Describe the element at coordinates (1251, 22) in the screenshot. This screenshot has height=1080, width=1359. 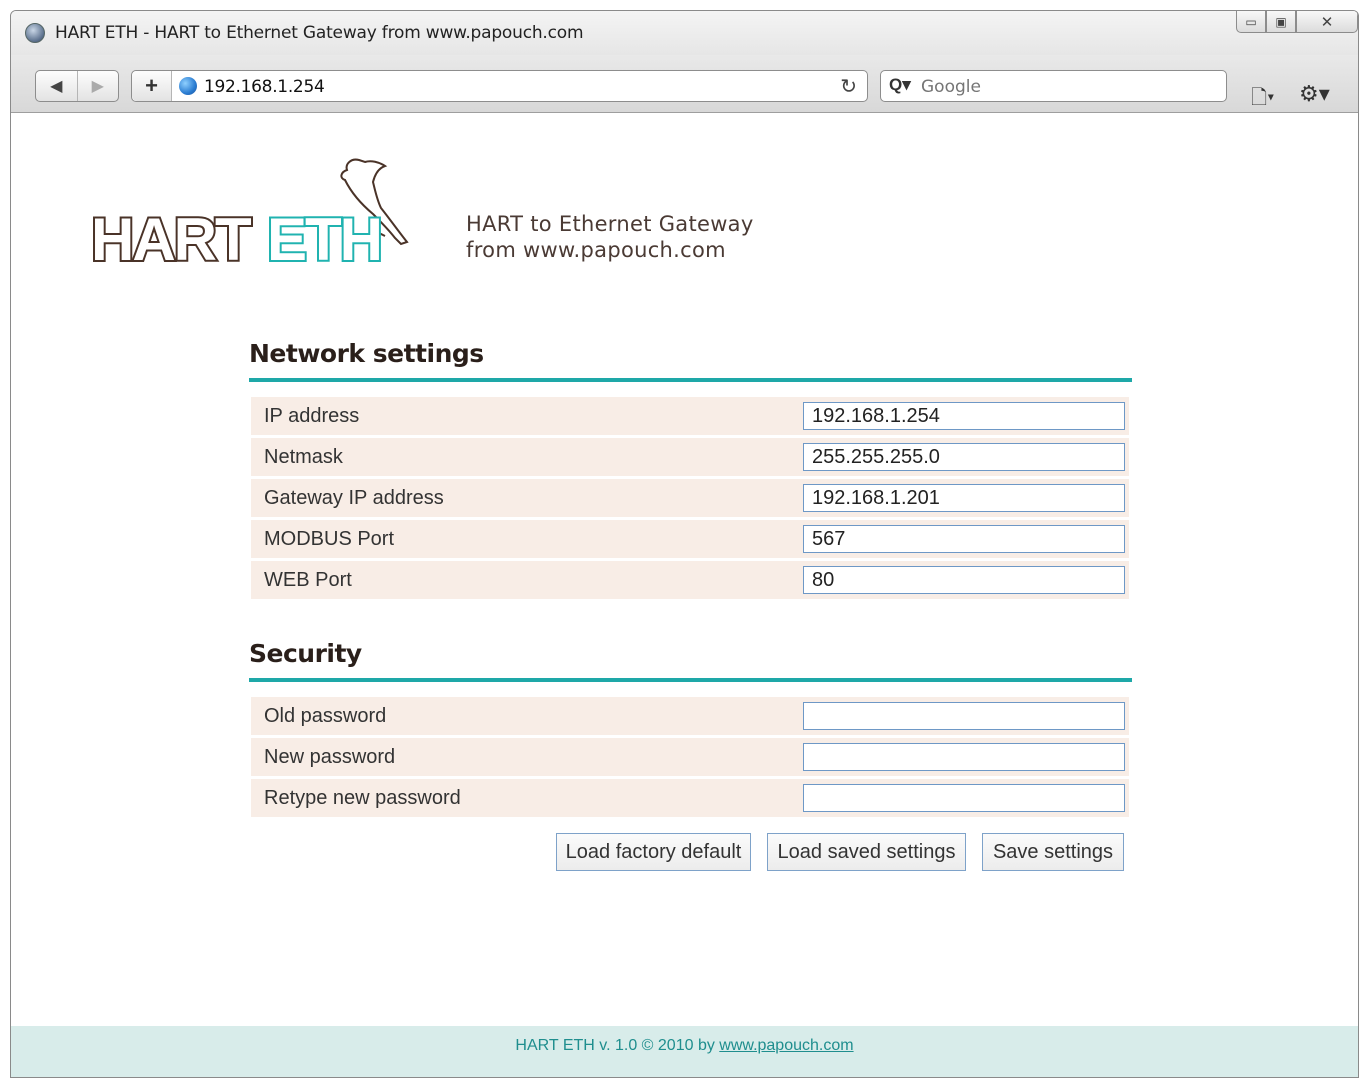
I see `minimize-button: ▭` at that location.